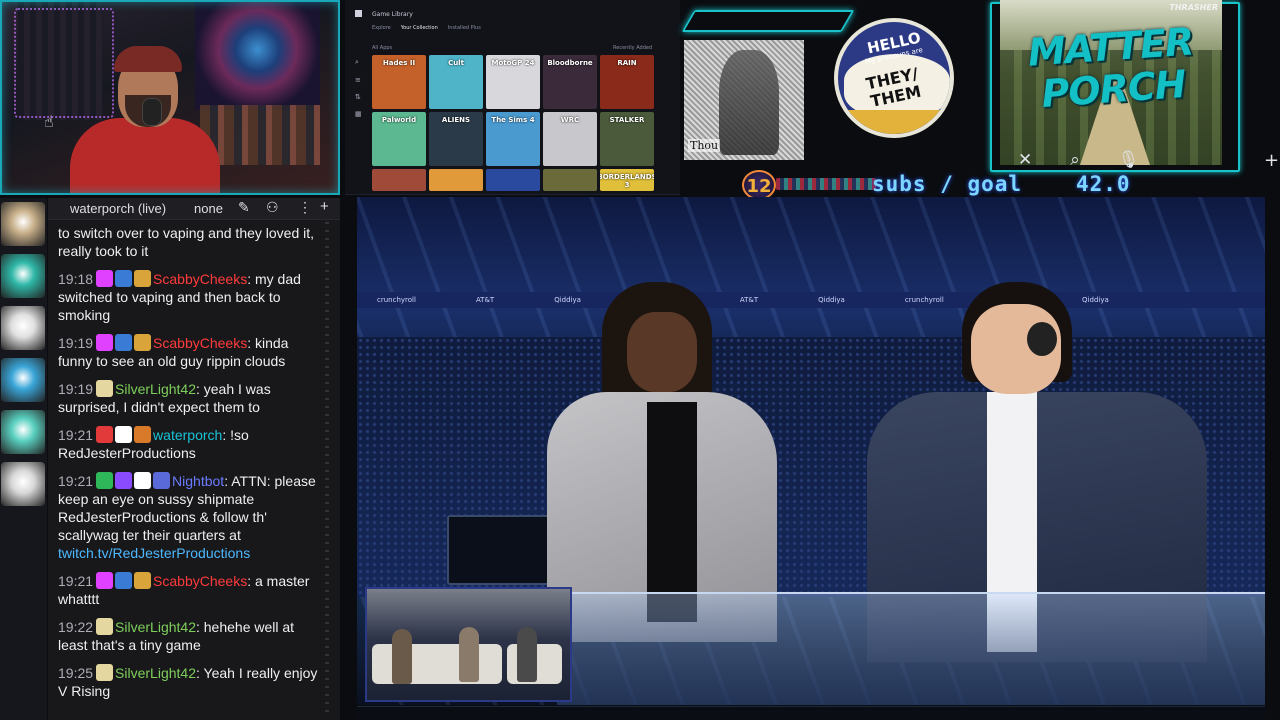 The image size is (1280, 720). I want to click on chat-timestamp: 19:22, so click(76, 627).